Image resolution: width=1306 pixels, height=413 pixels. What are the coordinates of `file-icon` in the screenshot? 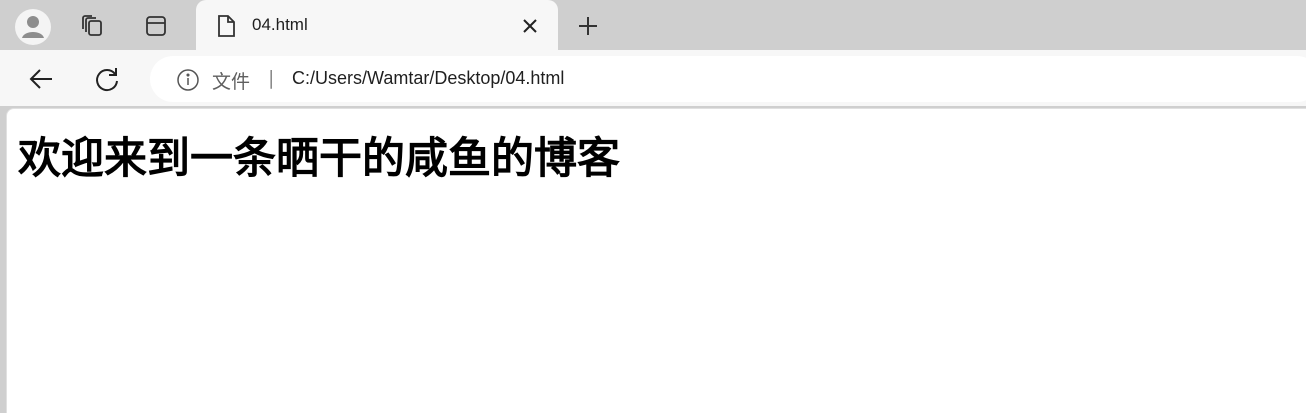 It's located at (226, 26).